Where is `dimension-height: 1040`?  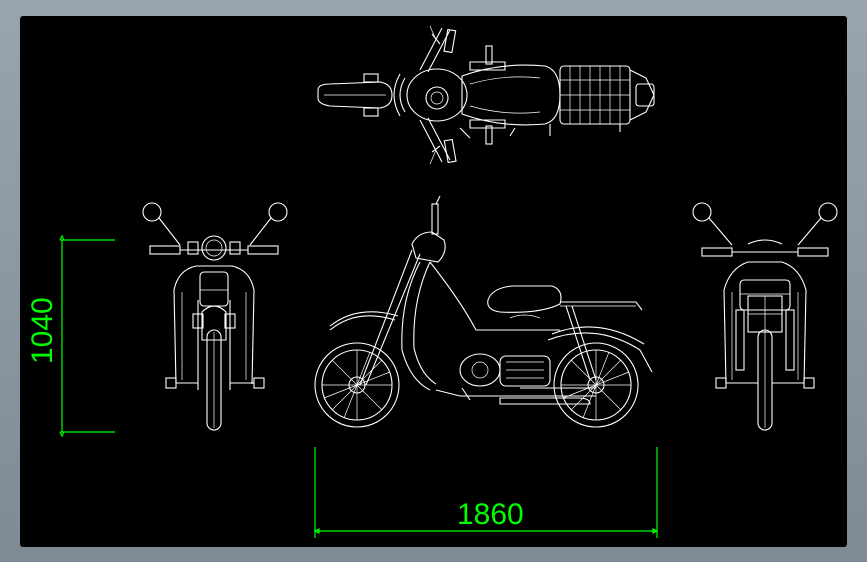
dimension-height: 1040 is located at coordinates (70, 336).